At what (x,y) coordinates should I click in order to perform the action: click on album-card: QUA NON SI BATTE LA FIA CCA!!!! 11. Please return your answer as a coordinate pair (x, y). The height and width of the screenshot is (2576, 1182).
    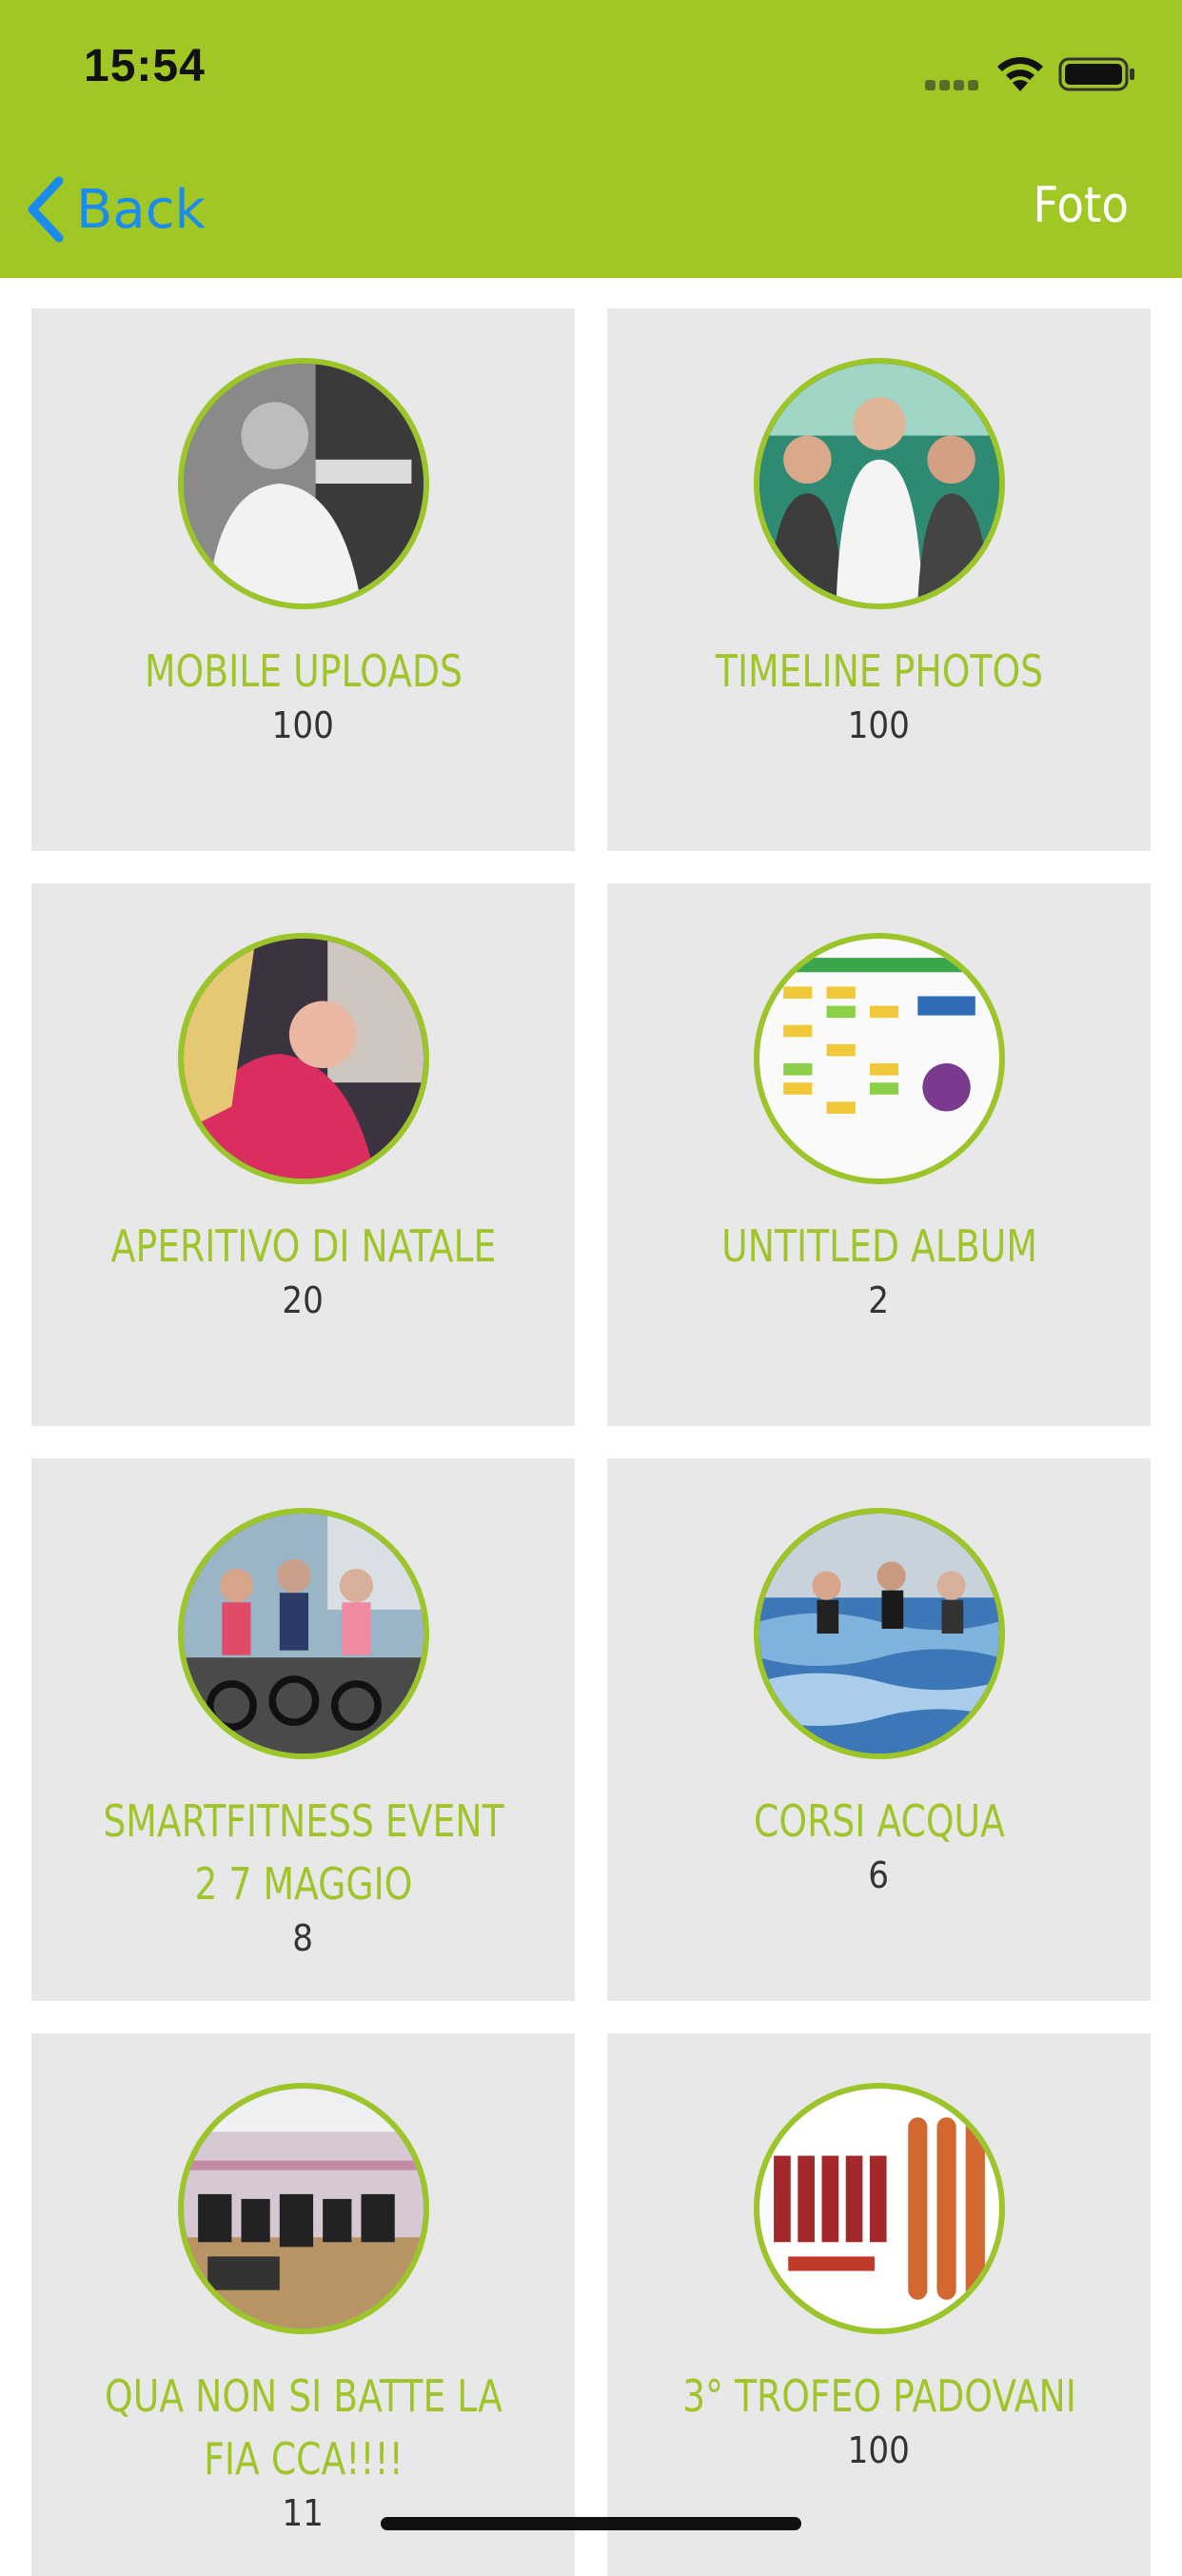
    Looking at the image, I should click on (303, 2304).